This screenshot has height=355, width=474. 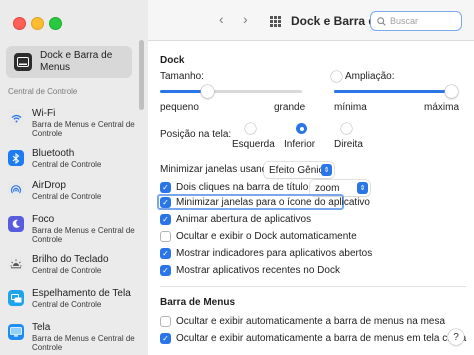 I want to click on sidebar-item-dock-and-menu-bar: Dock e Barra de Menus, so click(x=69, y=62).